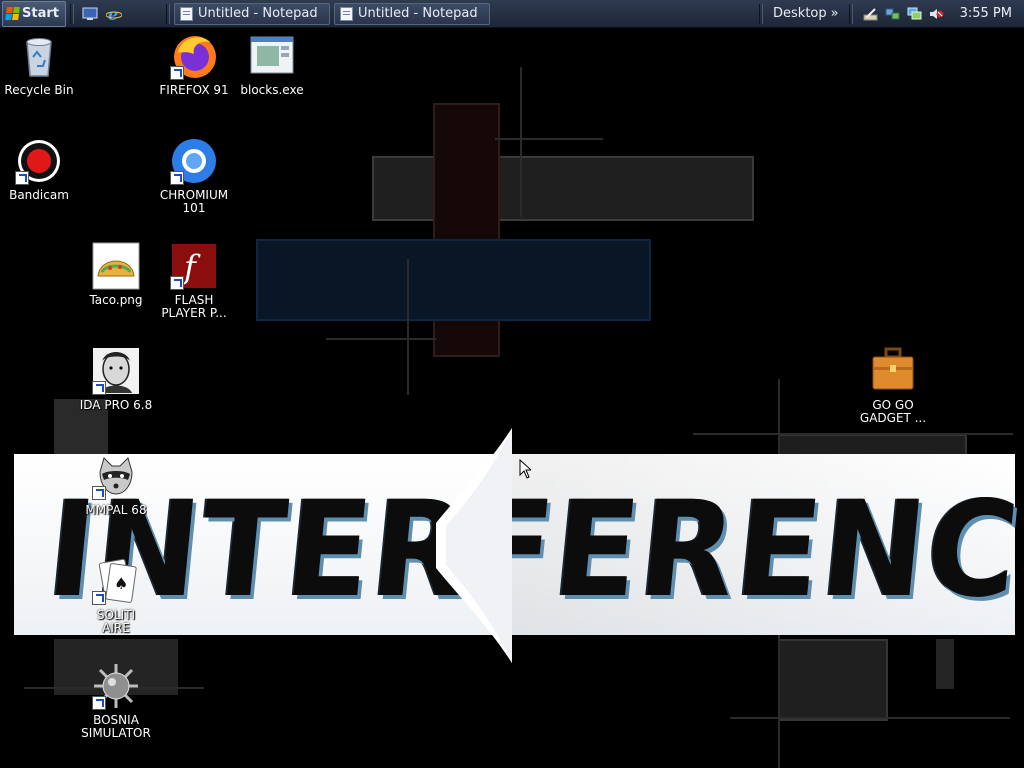 Image resolution: width=1024 pixels, height=768 pixels. Describe the element at coordinates (987, 13) in the screenshot. I see `taskbar-clock: 3:55 PM` at that location.